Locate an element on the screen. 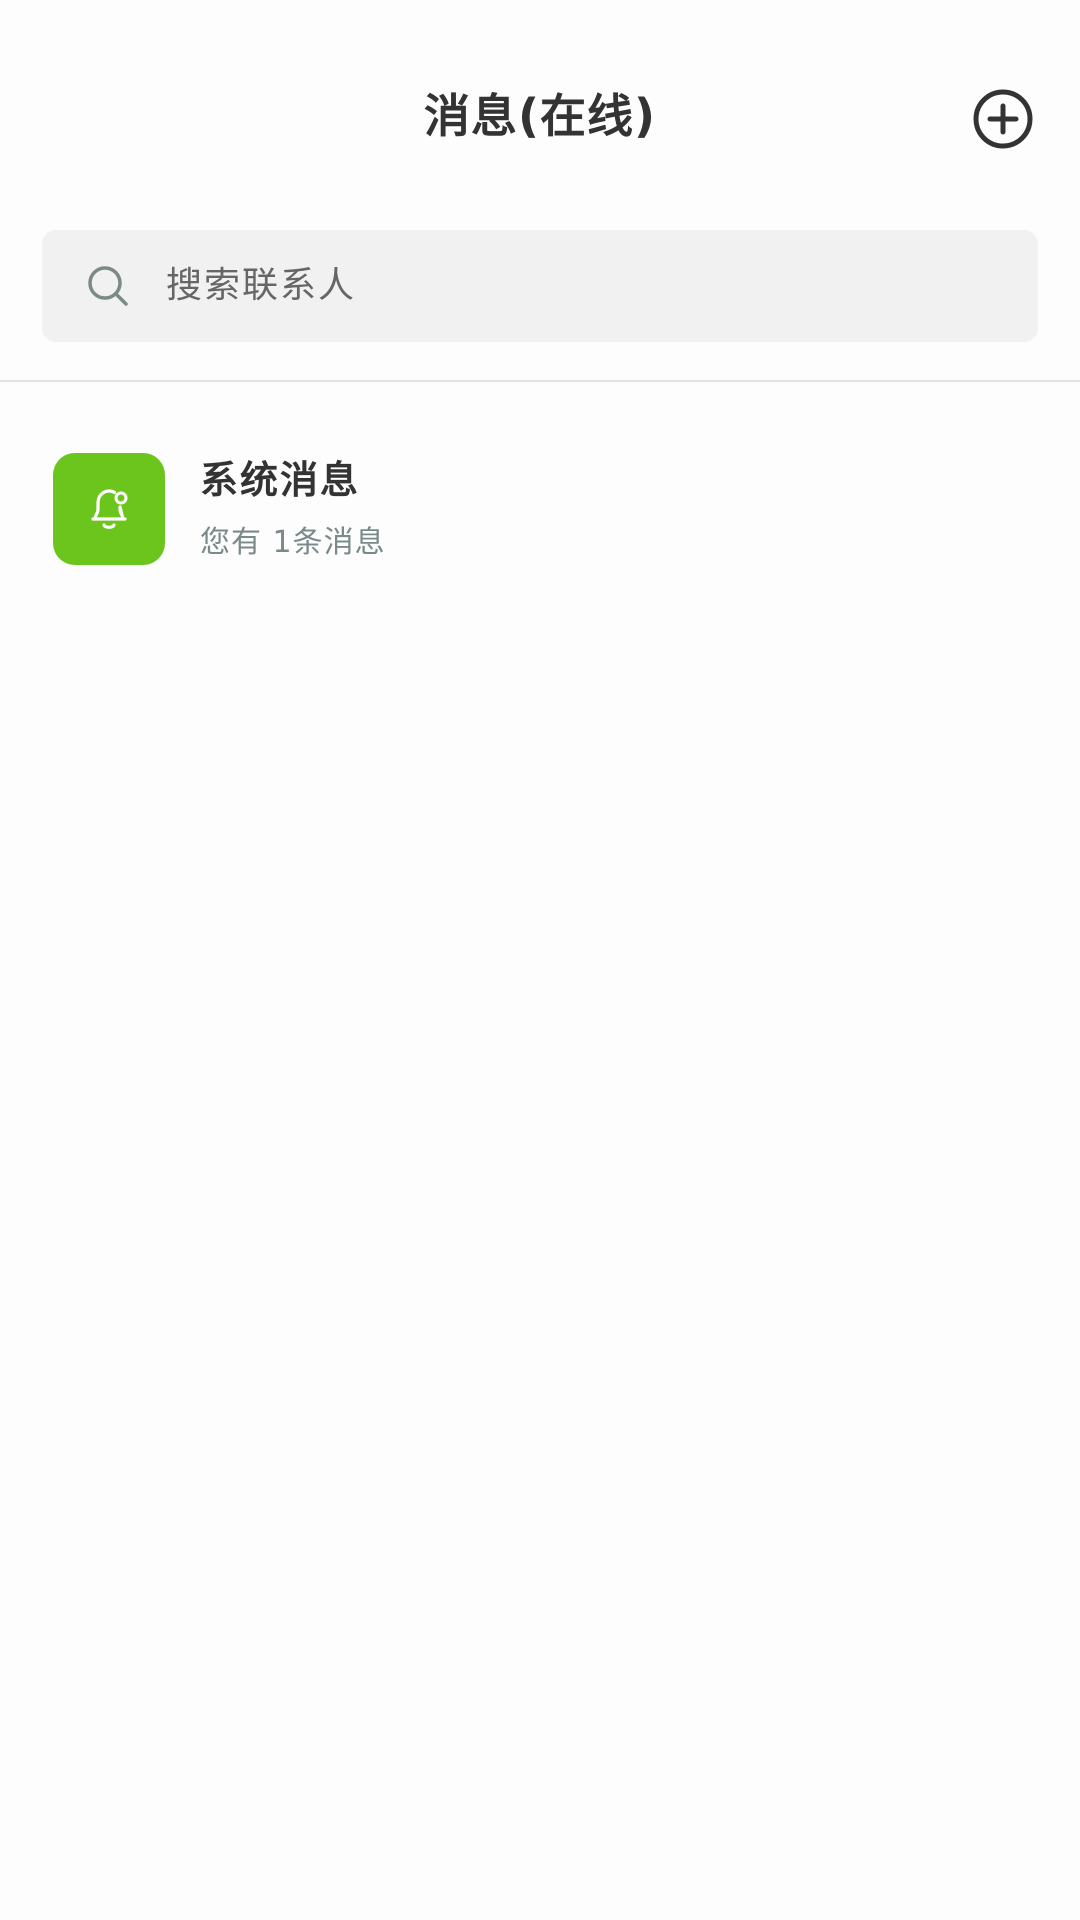  avatar is located at coordinates (109, 509).